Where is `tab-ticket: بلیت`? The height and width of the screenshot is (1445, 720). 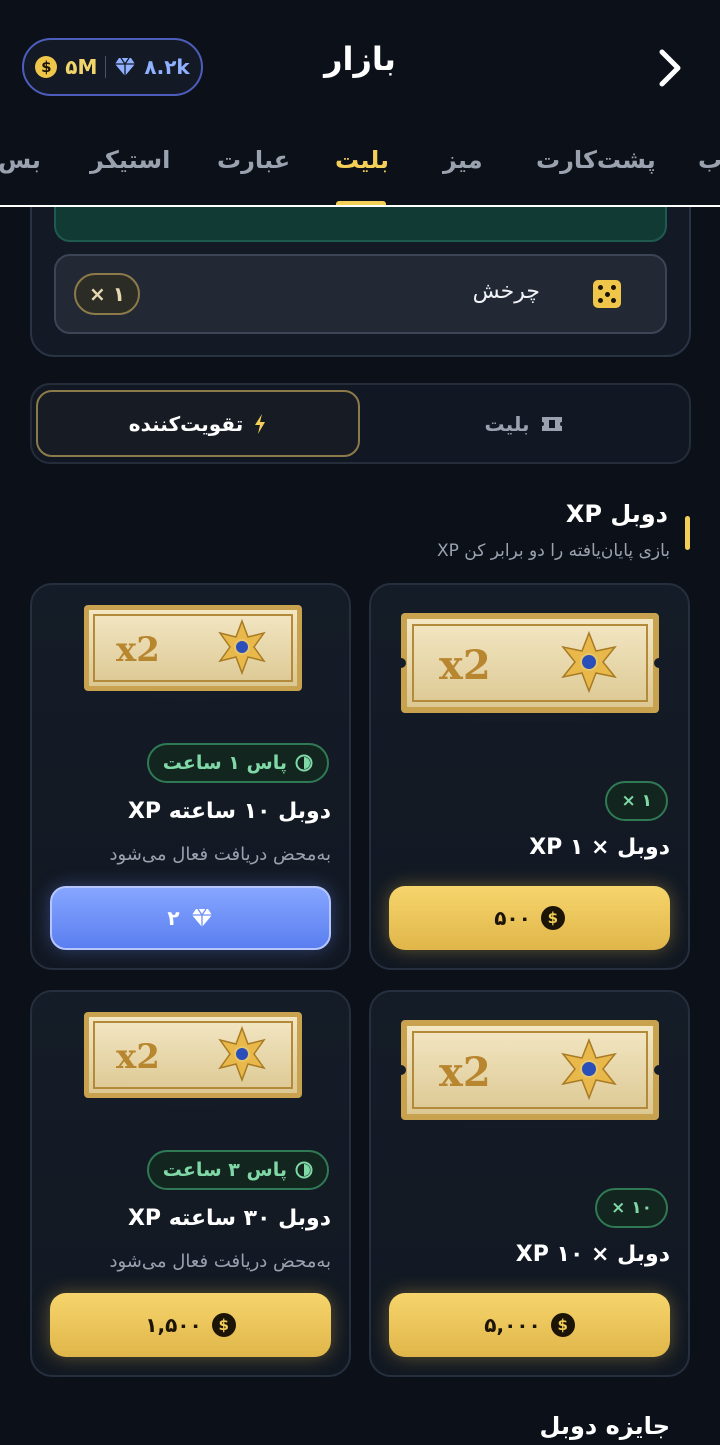 tab-ticket: بلیت is located at coordinates (362, 160).